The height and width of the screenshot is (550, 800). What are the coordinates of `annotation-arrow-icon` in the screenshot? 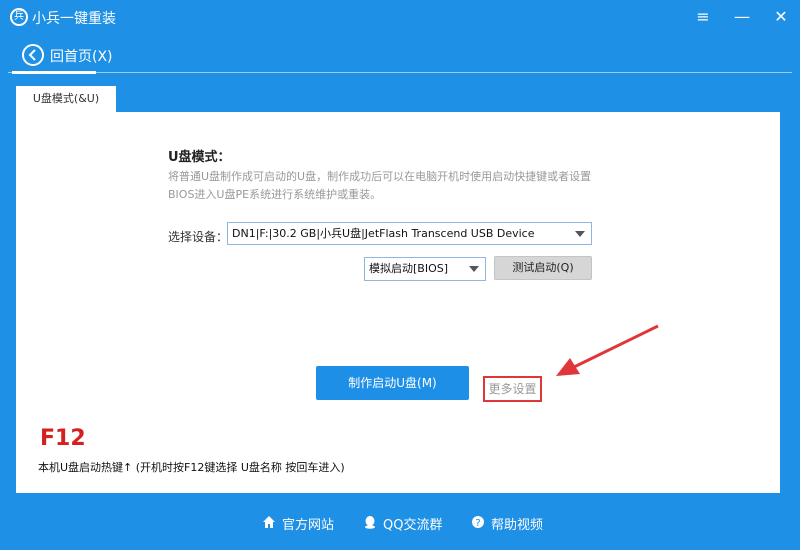 It's located at (607, 350).